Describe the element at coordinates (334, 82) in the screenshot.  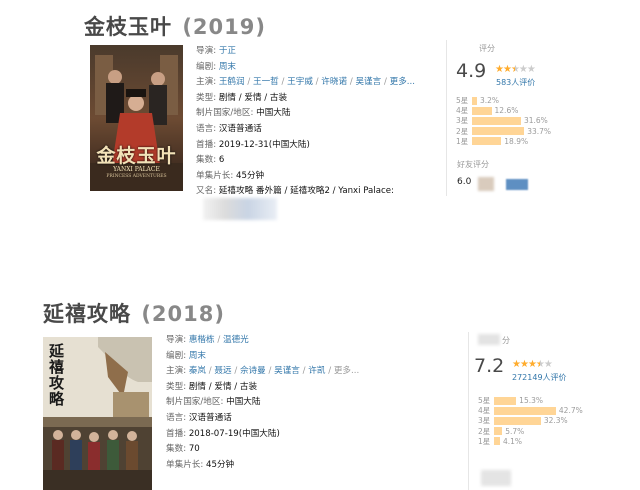
I see `cast-link: 许晓诺` at that location.